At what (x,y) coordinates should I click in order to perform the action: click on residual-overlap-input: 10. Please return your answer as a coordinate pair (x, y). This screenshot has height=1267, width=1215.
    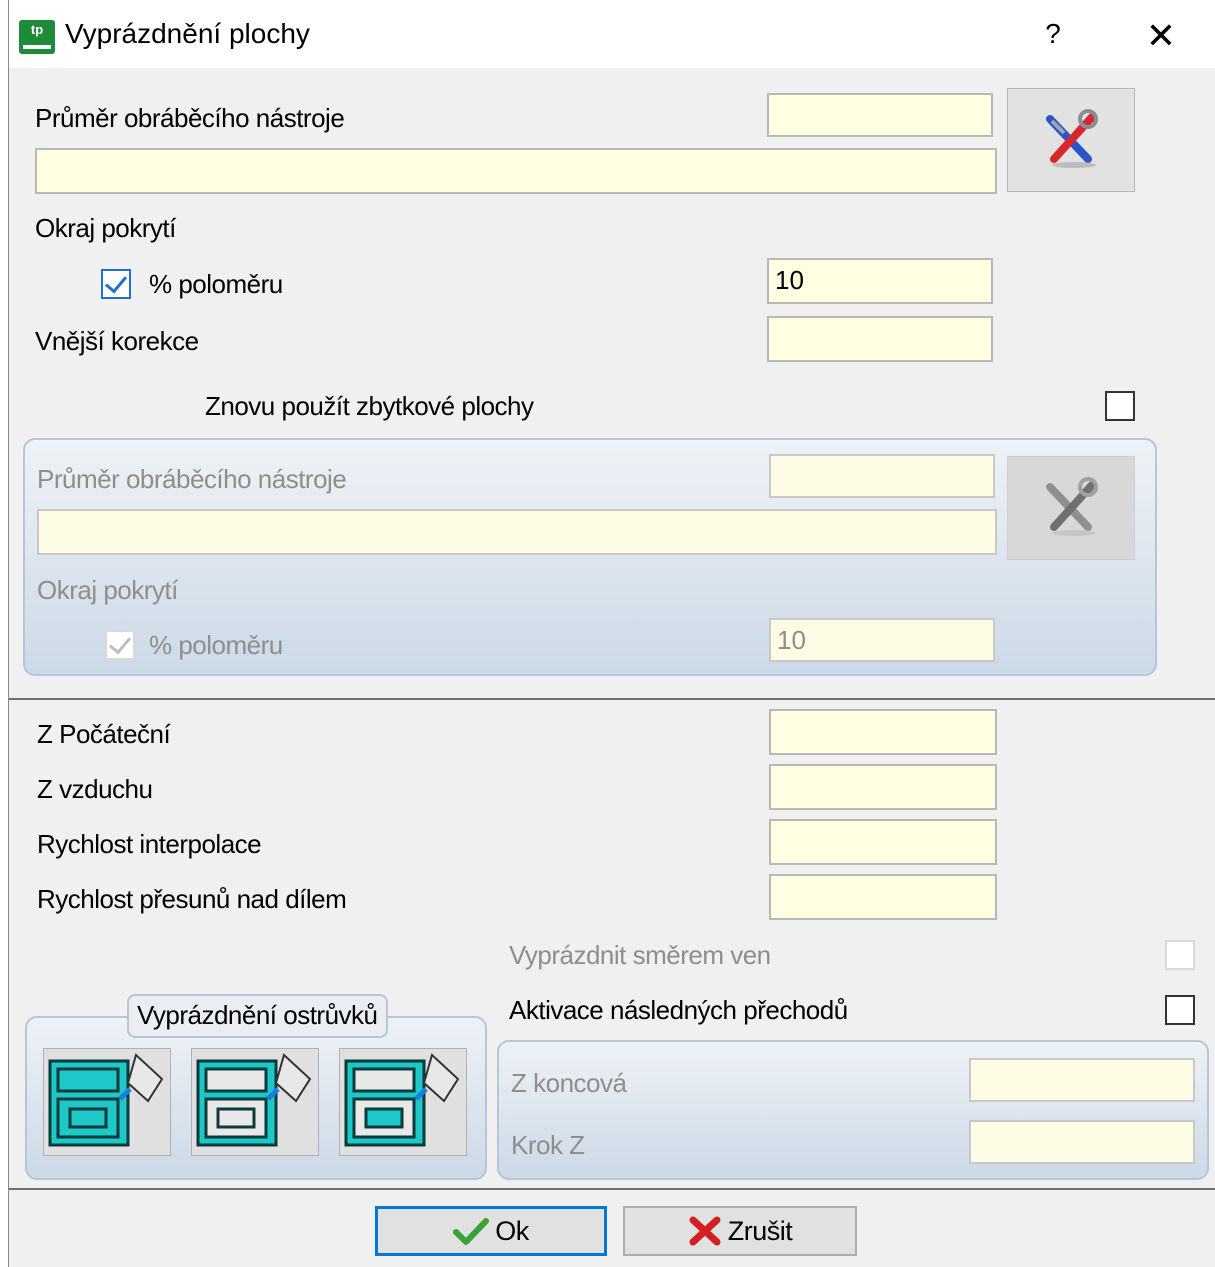
    Looking at the image, I should click on (882, 640).